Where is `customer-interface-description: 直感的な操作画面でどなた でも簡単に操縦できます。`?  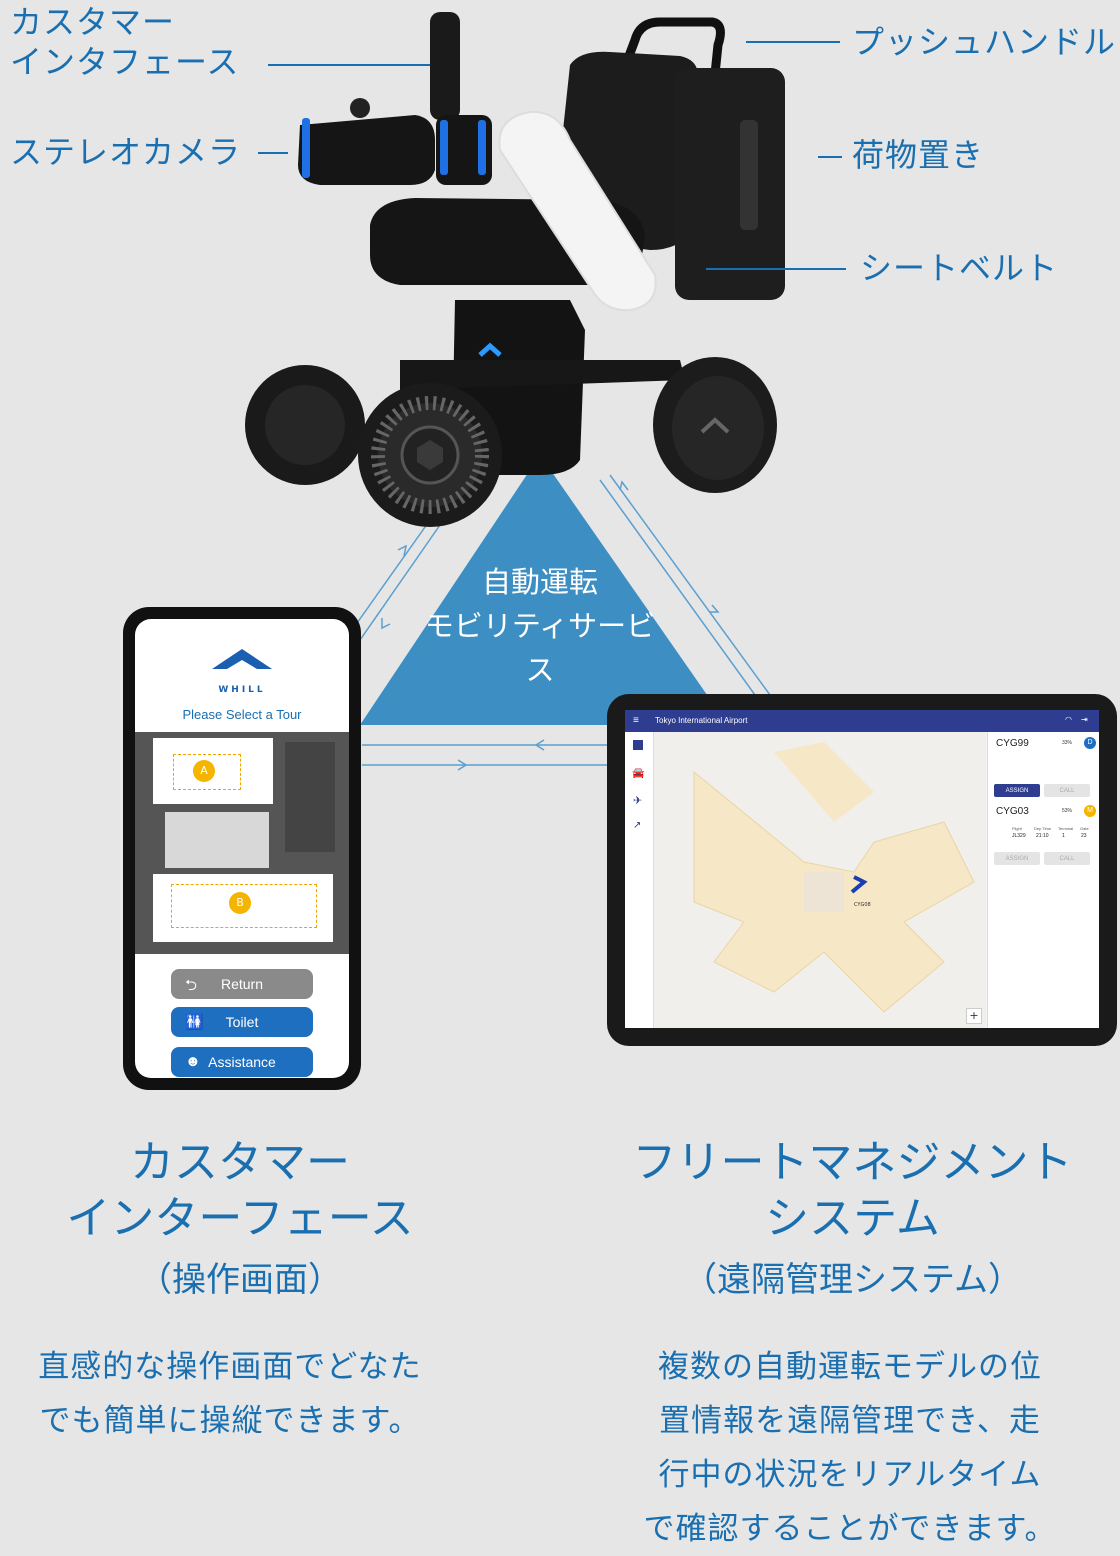
customer-interface-description: 直感的な操作画面でどなた でも簡単に操縦できます。 is located at coordinates (230, 1394).